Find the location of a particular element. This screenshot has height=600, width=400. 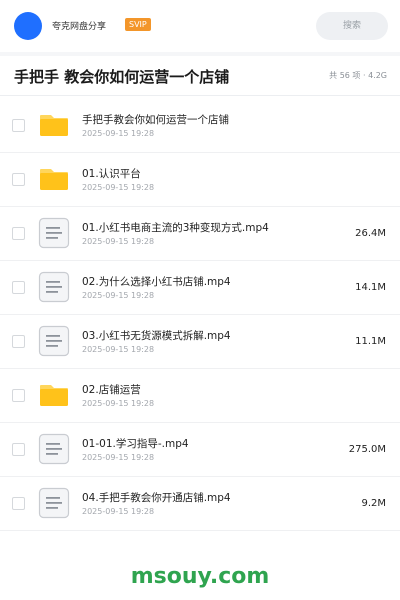

folder-row: 02.店铺运营 2025-09-15 19:28 is located at coordinates (200, 396).